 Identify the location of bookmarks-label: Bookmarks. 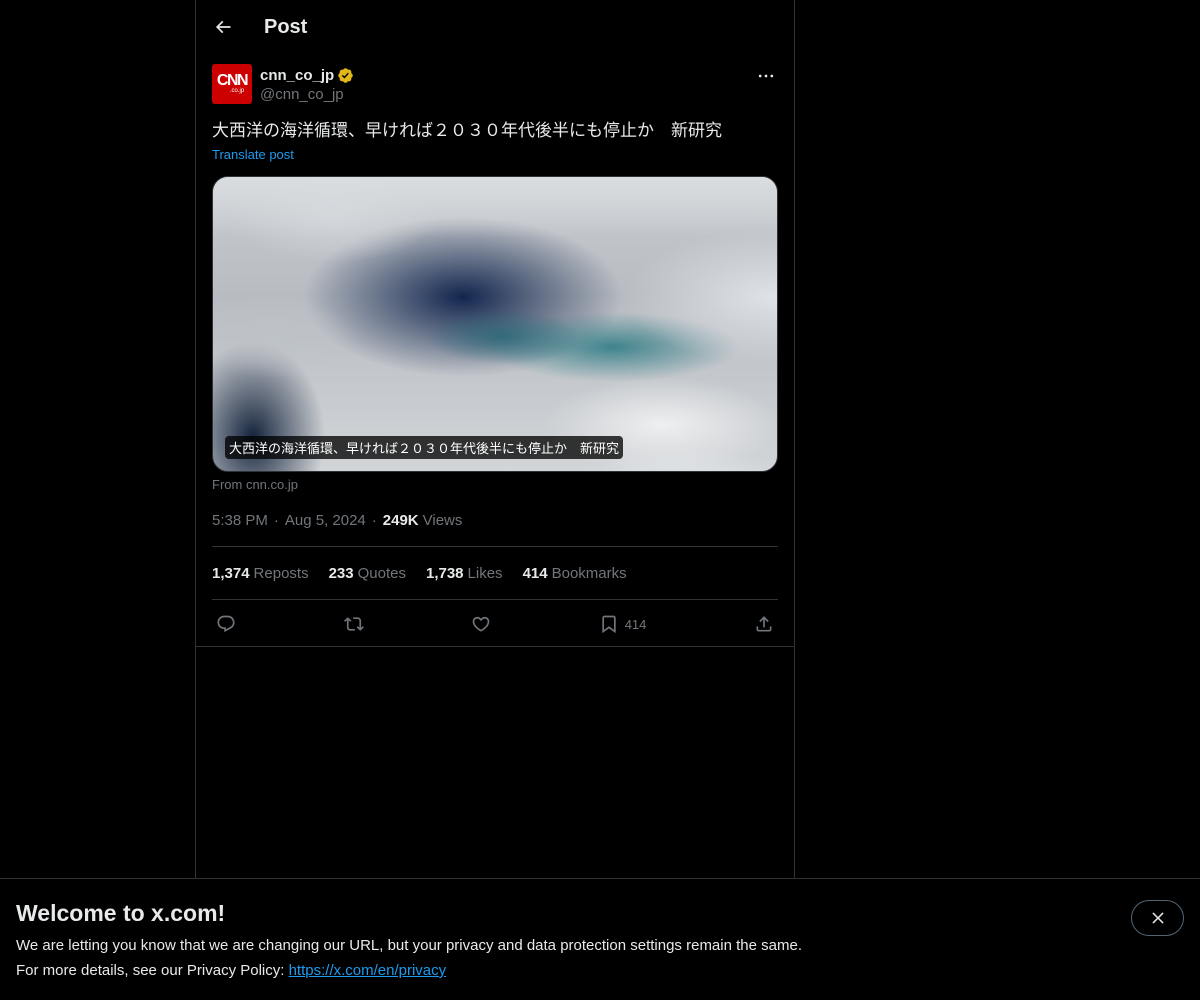
(589, 573).